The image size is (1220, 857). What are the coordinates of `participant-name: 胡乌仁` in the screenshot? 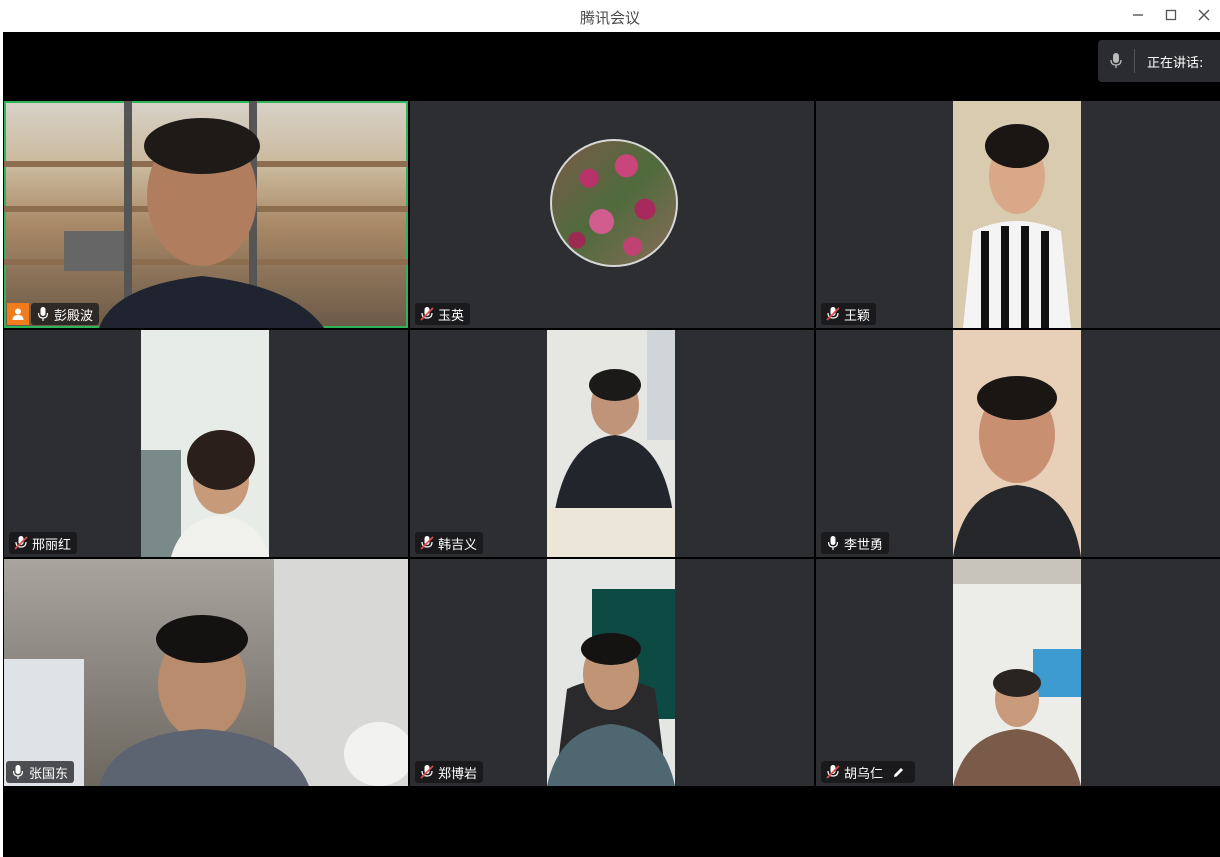 It's located at (864, 774).